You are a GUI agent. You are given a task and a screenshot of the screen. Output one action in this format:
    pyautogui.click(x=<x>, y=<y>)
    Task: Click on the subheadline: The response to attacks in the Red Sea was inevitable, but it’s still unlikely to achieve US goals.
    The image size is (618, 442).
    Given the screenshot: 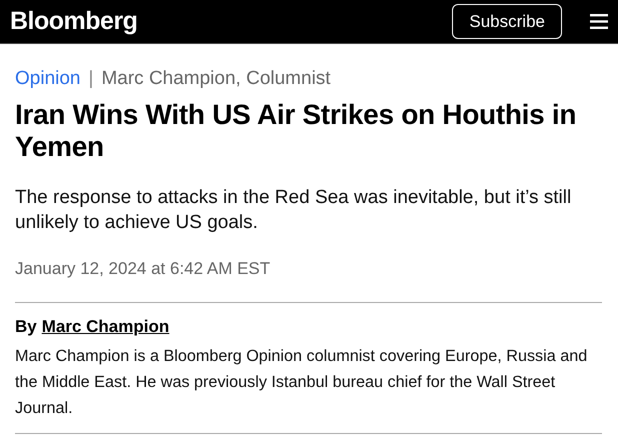 What is the action you would take?
    pyautogui.click(x=293, y=210)
    